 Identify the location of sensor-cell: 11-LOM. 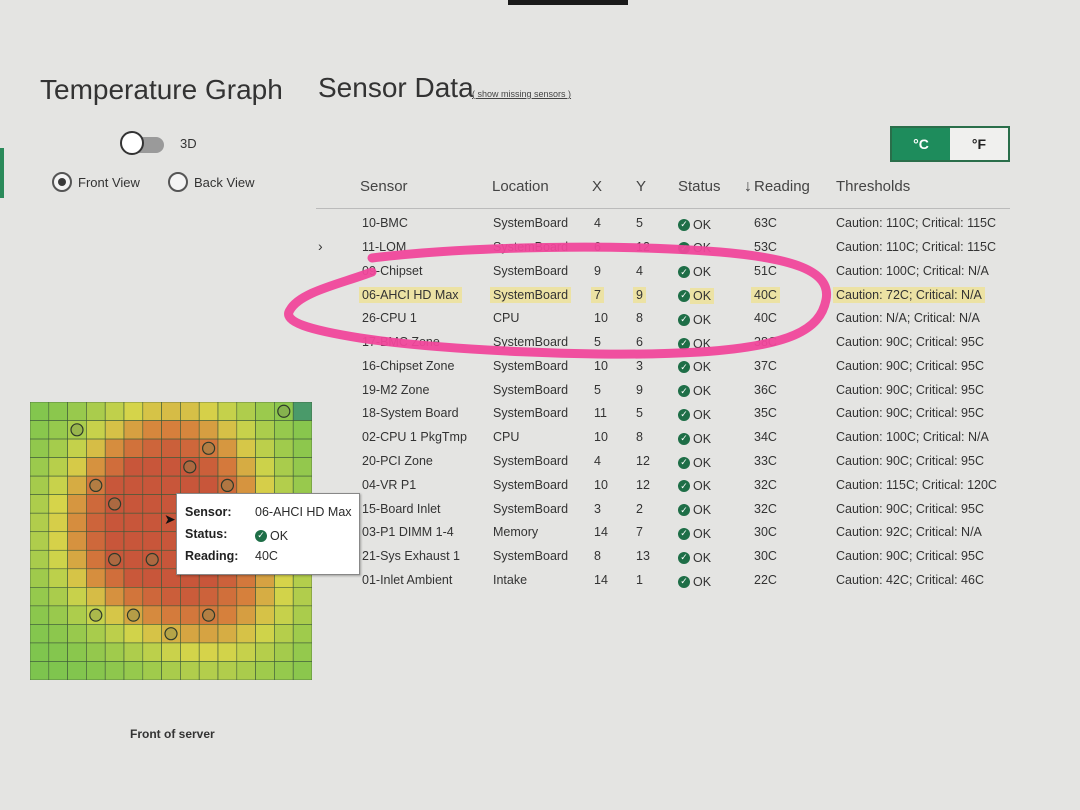
(384, 246).